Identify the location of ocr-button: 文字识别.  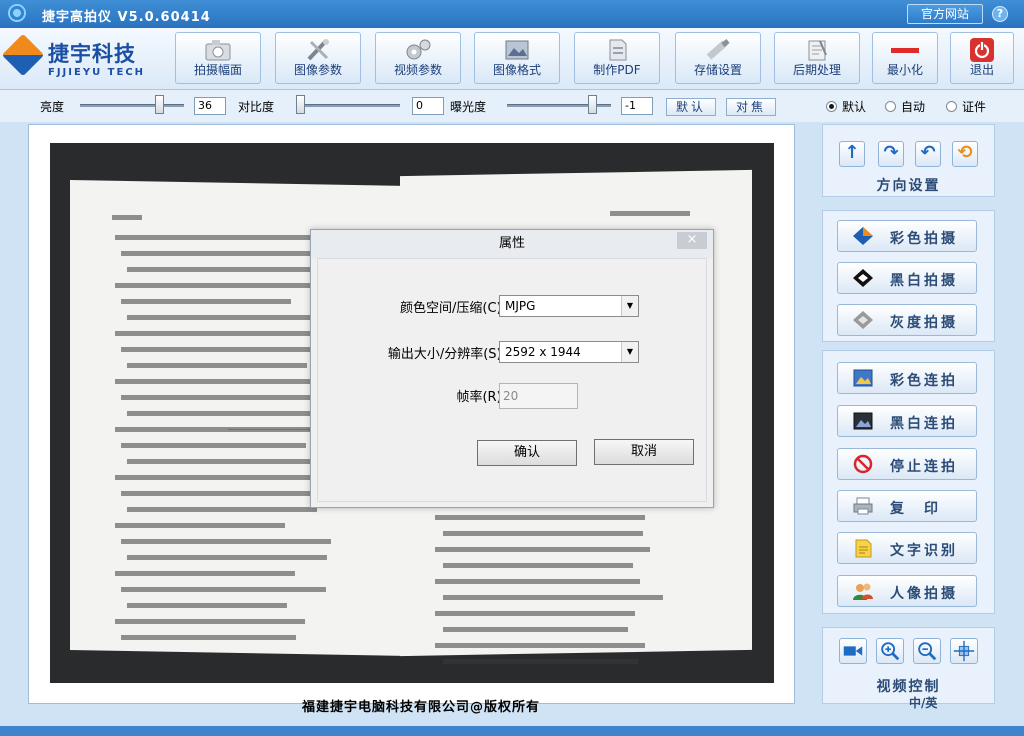
(907, 548).